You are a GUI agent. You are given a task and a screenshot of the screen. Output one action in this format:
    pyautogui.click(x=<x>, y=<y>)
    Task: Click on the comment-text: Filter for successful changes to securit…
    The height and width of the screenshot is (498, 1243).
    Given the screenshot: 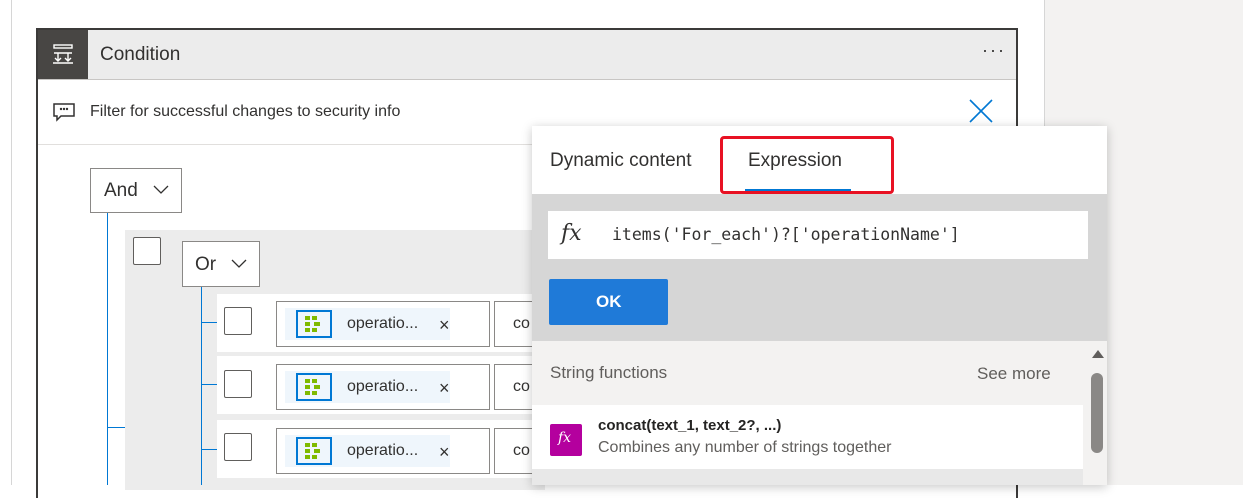 What is the action you would take?
    pyautogui.click(x=245, y=112)
    